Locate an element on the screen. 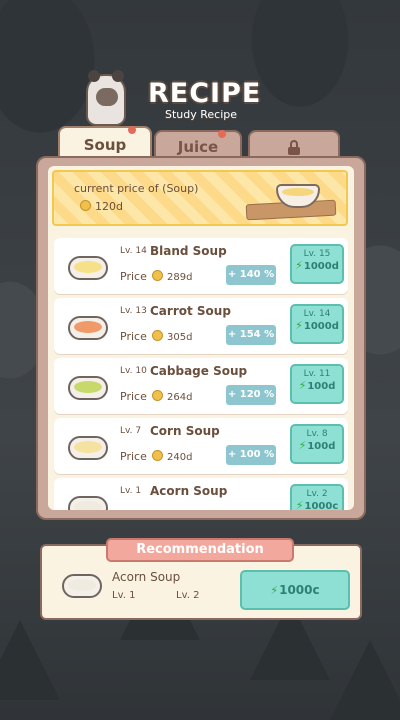  upgrade-cost-value: 1000c is located at coordinates (321, 505).